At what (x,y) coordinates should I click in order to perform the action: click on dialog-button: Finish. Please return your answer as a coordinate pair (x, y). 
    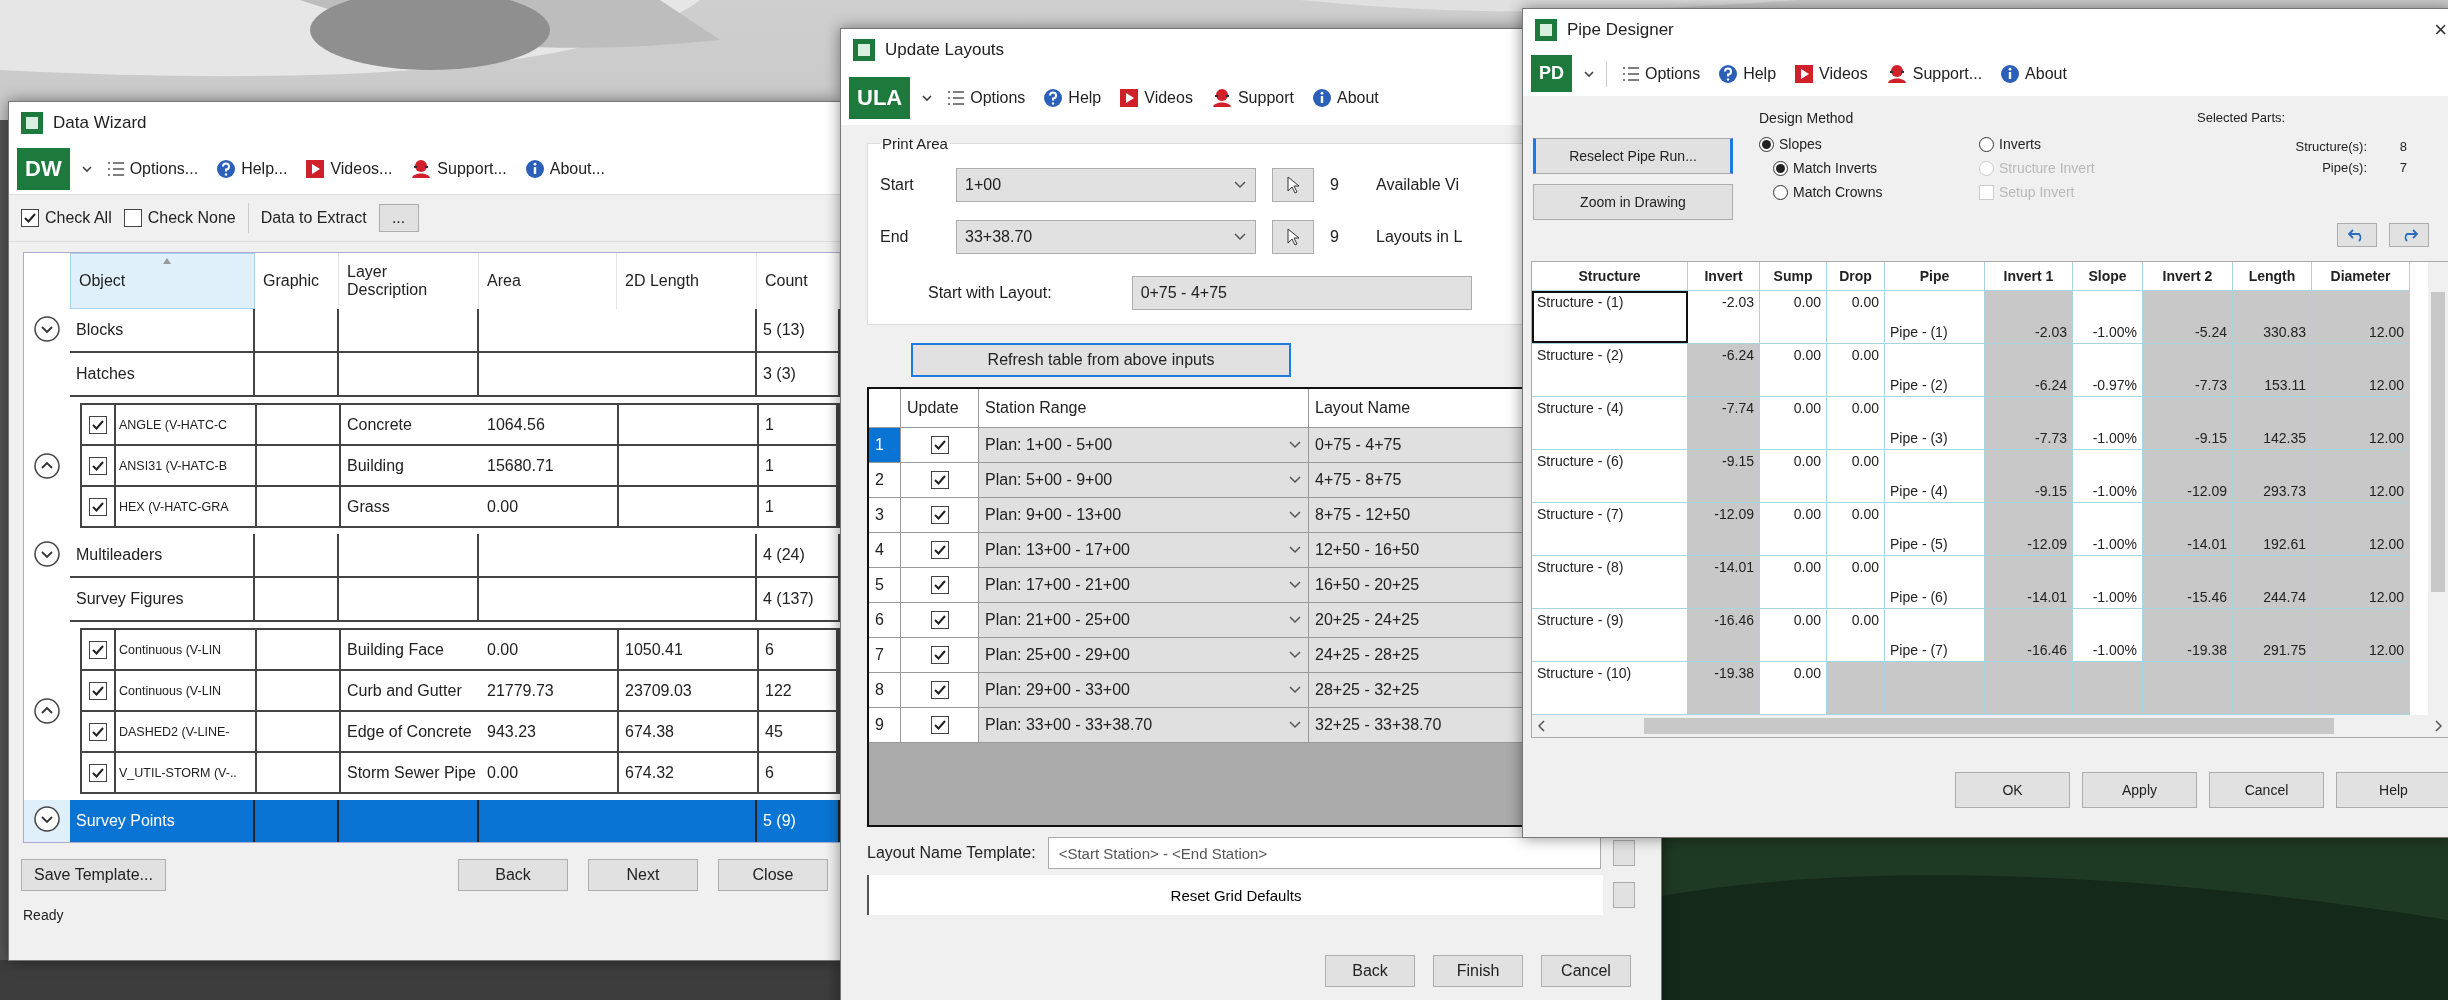
    Looking at the image, I should click on (1478, 971).